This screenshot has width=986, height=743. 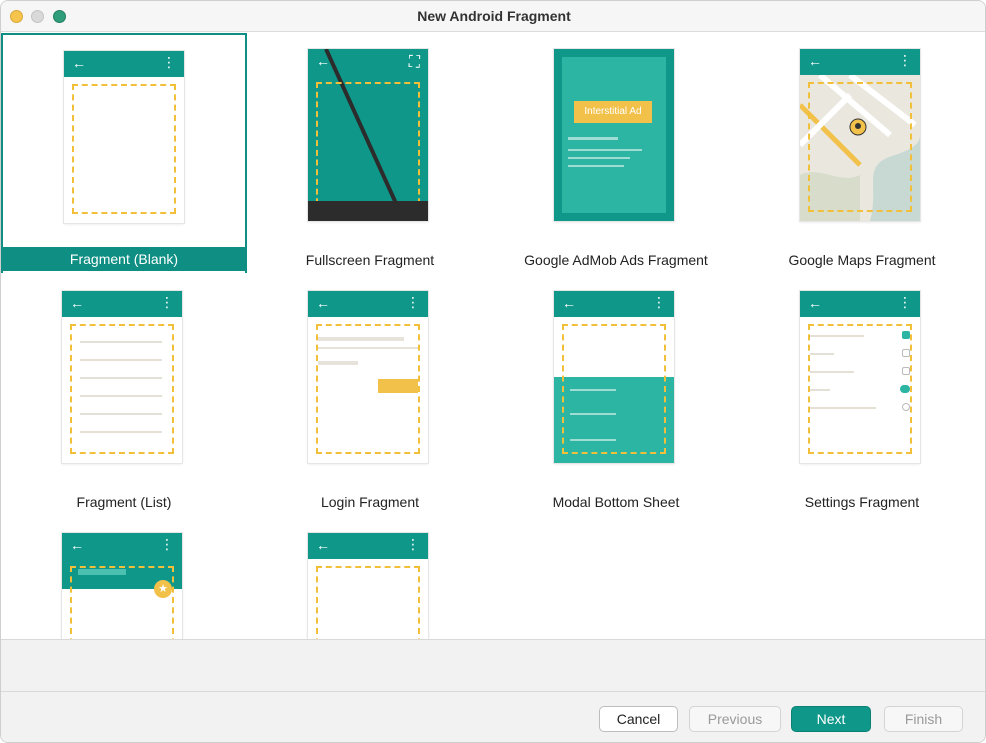 What do you see at coordinates (906, 407) in the screenshot?
I see `radio-icon` at bounding box center [906, 407].